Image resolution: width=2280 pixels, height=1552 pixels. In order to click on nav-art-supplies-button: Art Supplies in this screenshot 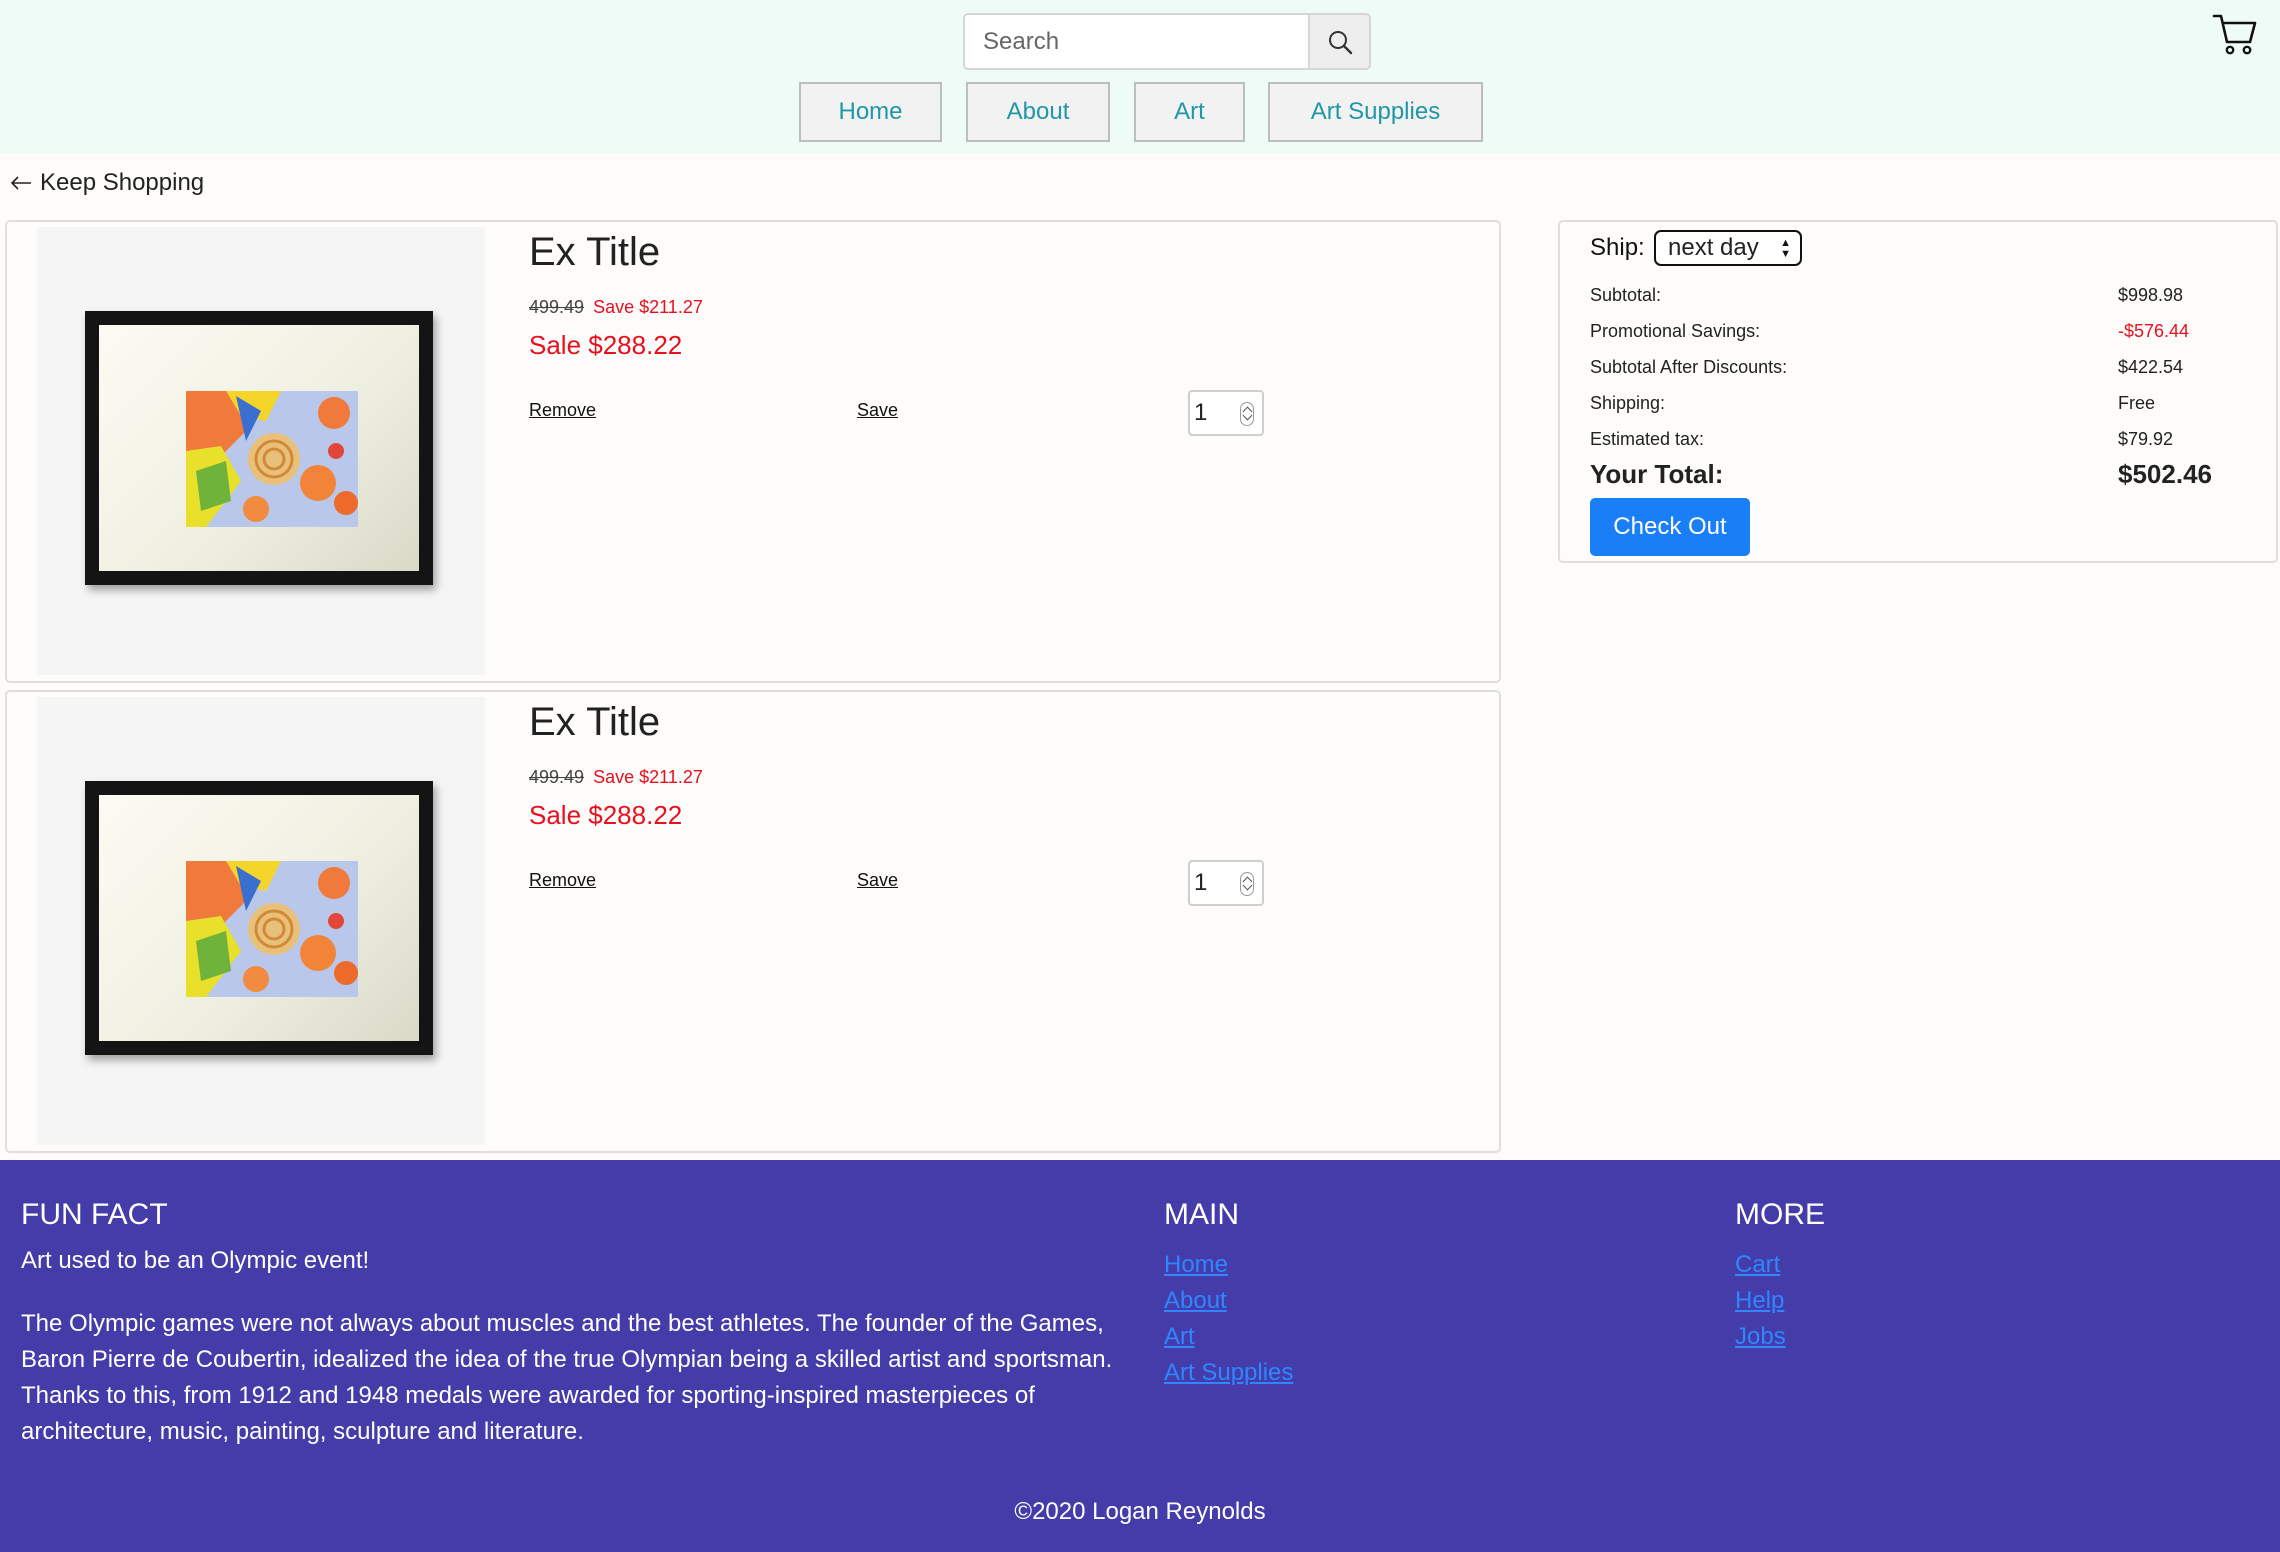, I will do `click(1375, 112)`.